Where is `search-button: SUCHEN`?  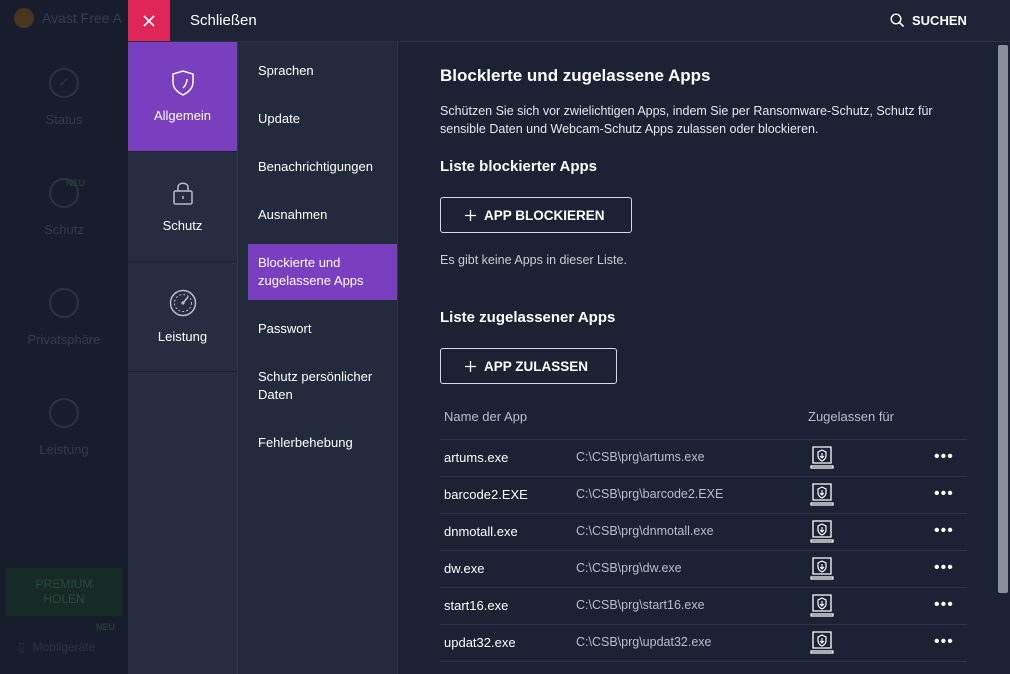
search-button: SUCHEN is located at coordinates (928, 20).